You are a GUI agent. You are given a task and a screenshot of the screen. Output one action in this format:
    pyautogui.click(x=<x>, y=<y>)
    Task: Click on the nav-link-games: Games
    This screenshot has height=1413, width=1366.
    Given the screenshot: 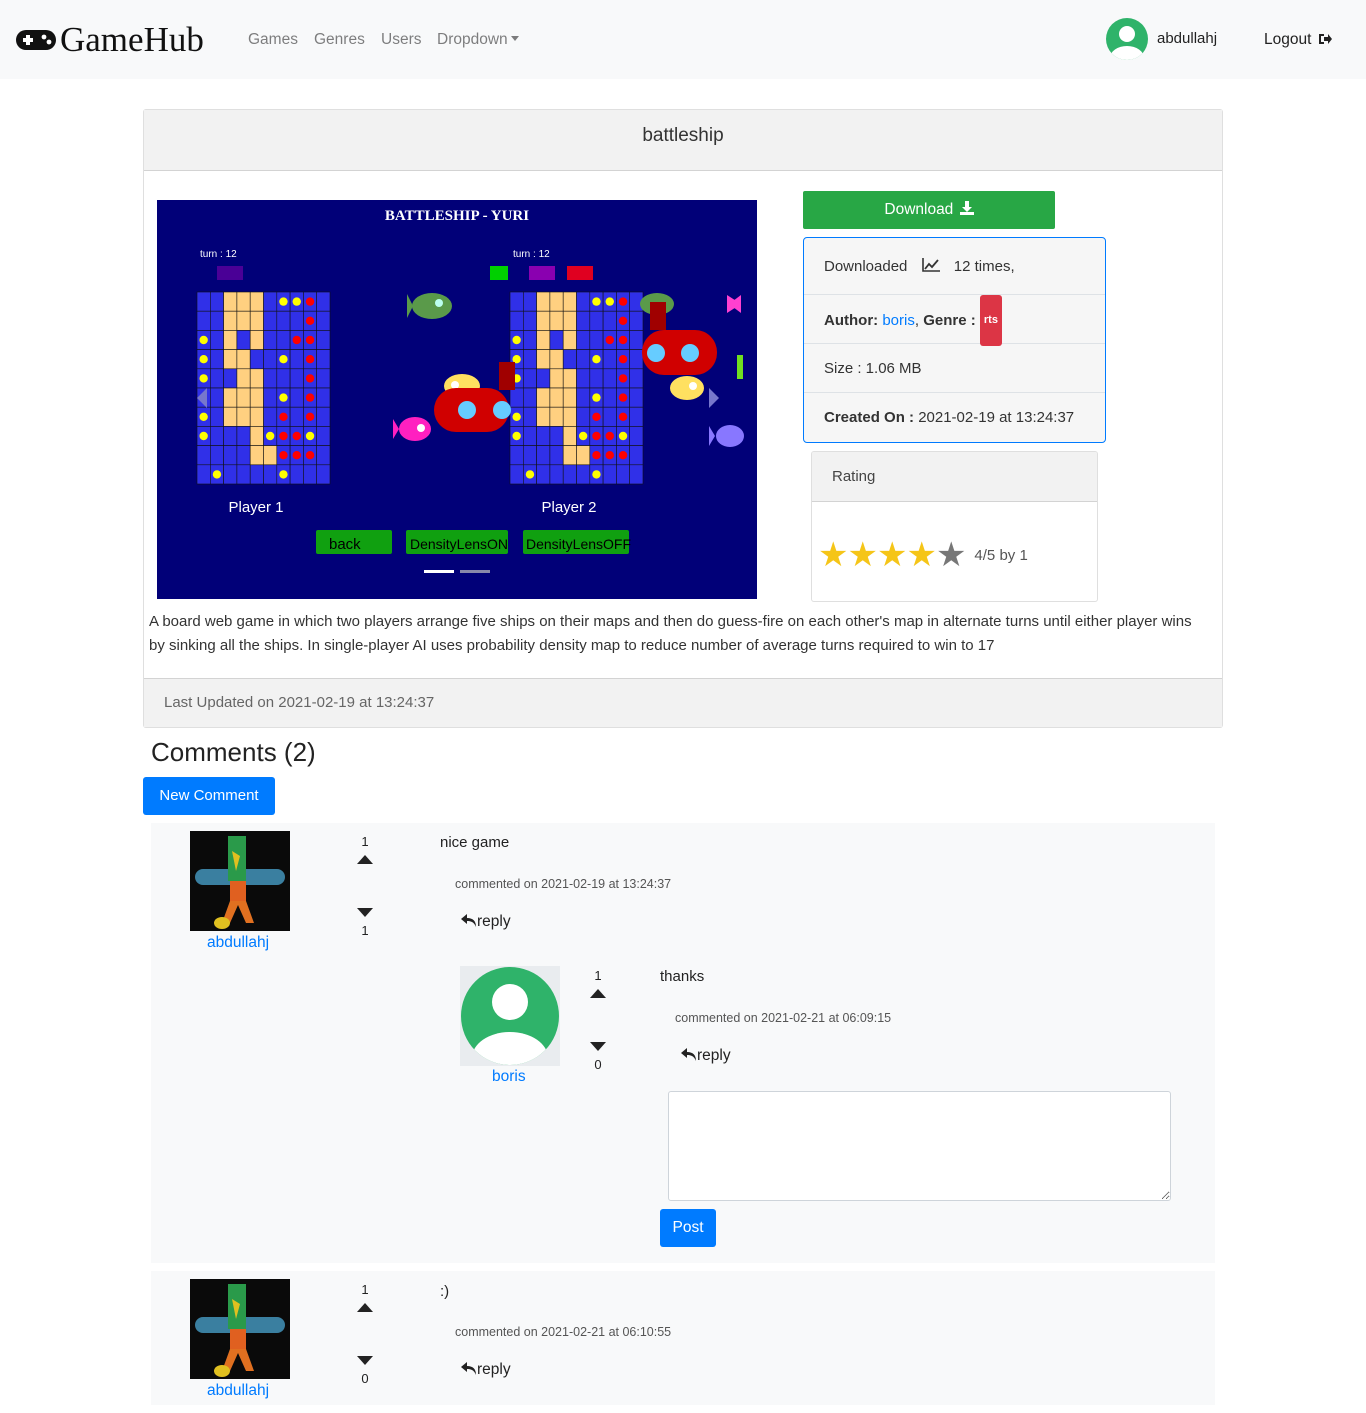 What is the action you would take?
    pyautogui.click(x=273, y=40)
    